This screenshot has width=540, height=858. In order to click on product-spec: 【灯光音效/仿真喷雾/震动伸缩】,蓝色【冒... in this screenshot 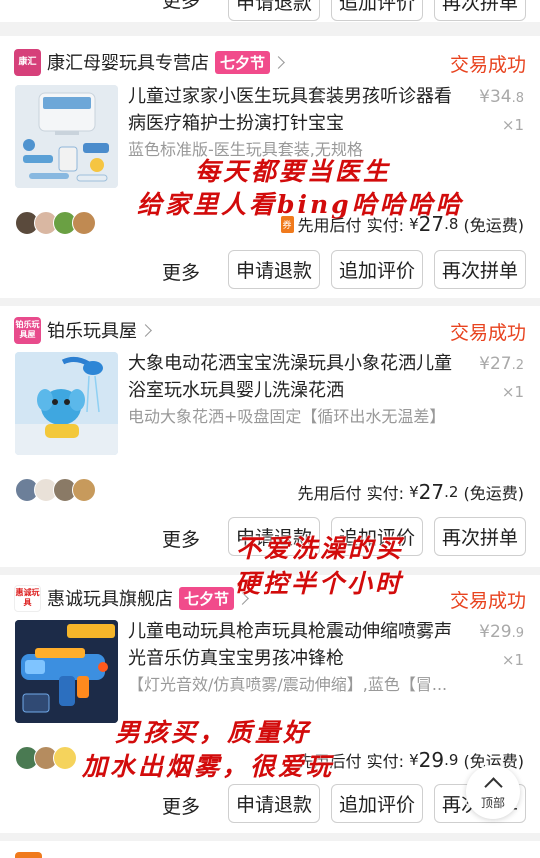, I will do `click(288, 684)`.